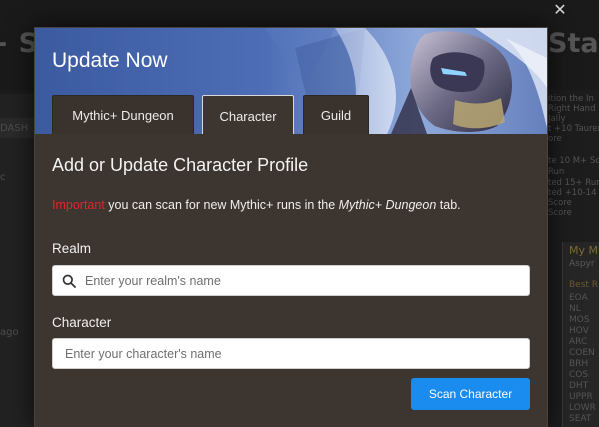 The height and width of the screenshot is (427, 599). What do you see at coordinates (578, 298) in the screenshot?
I see `background-dungeon-item: EOA` at bounding box center [578, 298].